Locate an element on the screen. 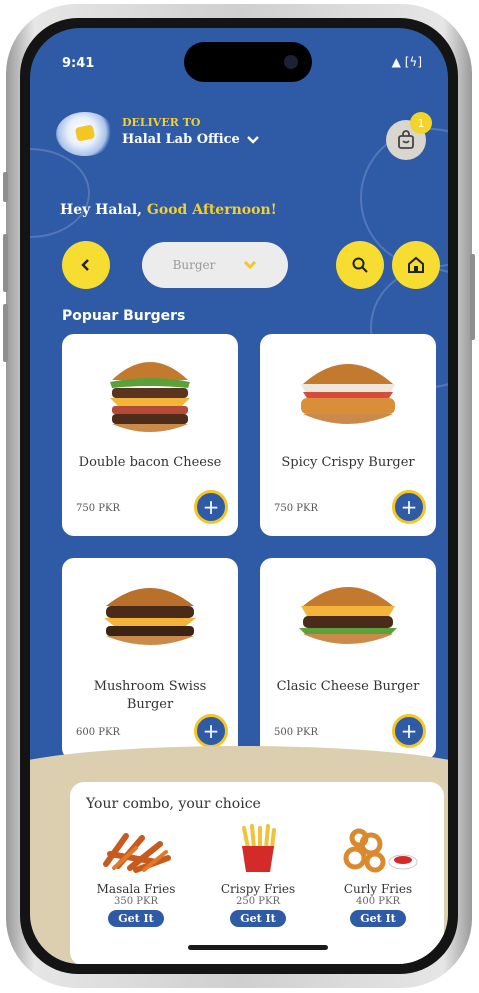  search-button is located at coordinates (360, 265).